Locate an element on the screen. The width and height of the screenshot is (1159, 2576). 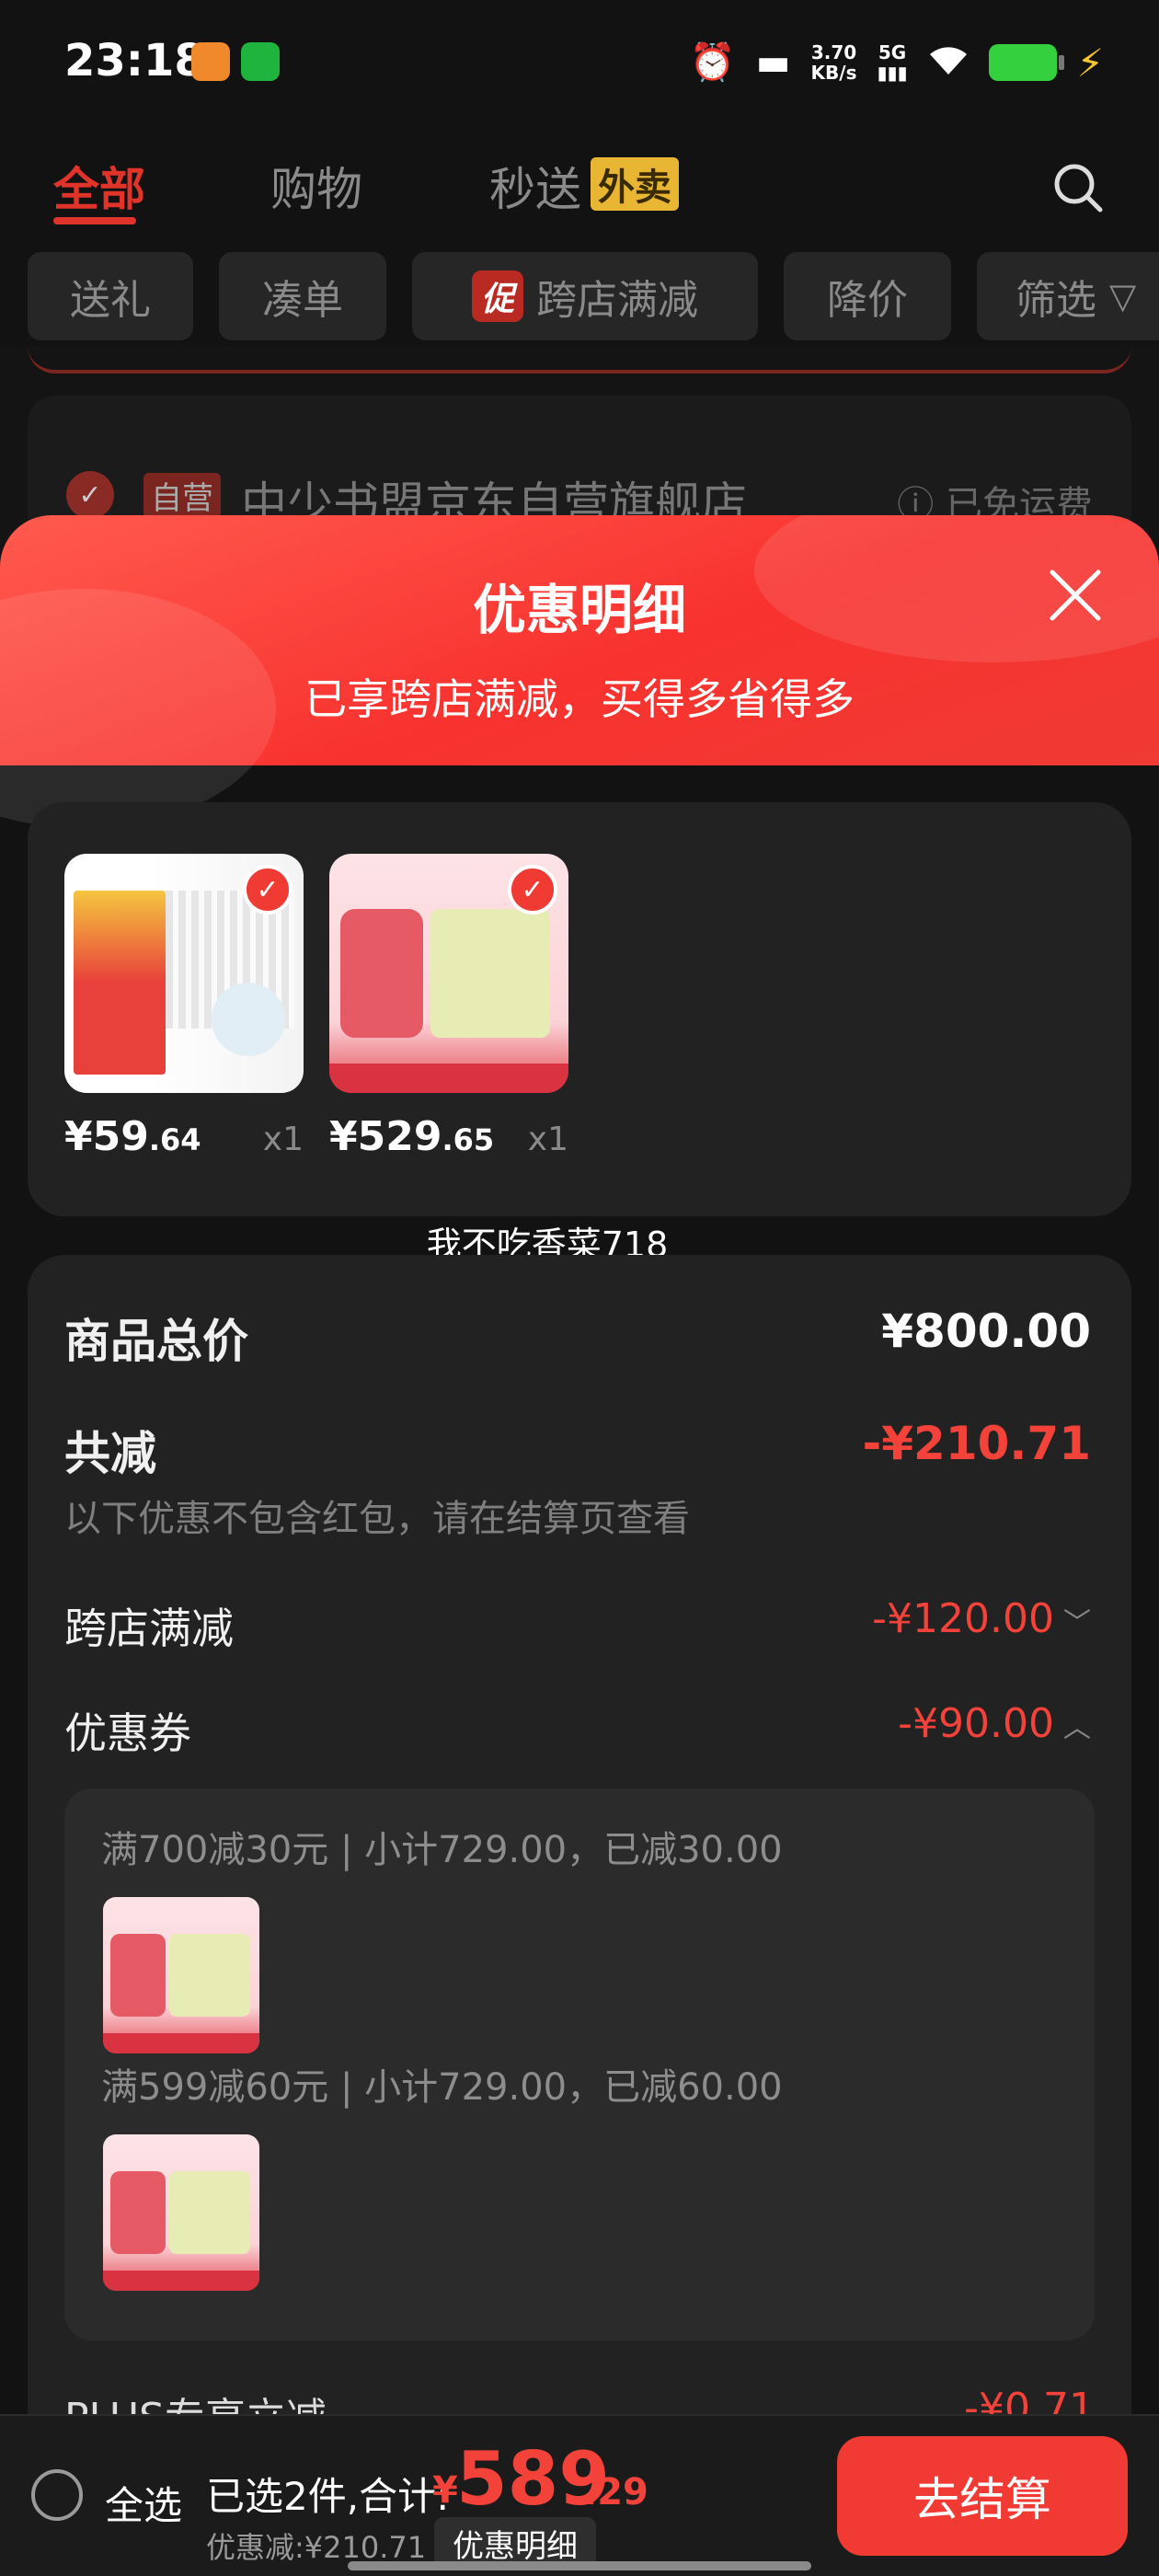
filter-label: 筛选 is located at coordinates (1056, 300).